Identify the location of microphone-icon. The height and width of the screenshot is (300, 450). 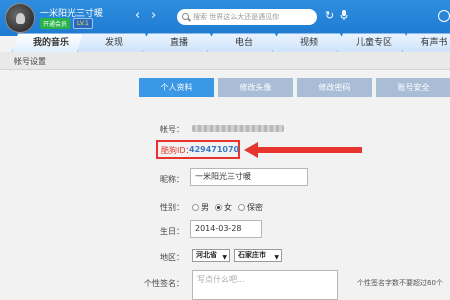
(344, 17).